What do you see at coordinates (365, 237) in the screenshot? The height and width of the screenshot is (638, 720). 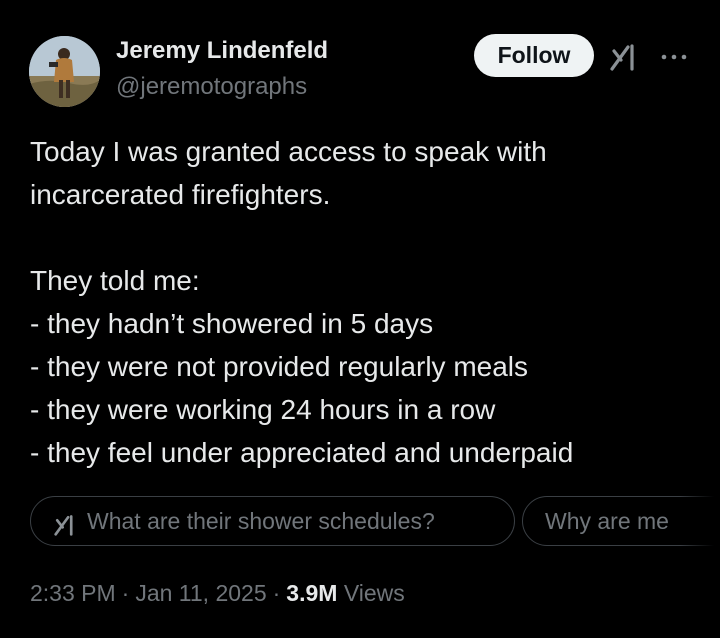 I see `paragraph-break` at bounding box center [365, 237].